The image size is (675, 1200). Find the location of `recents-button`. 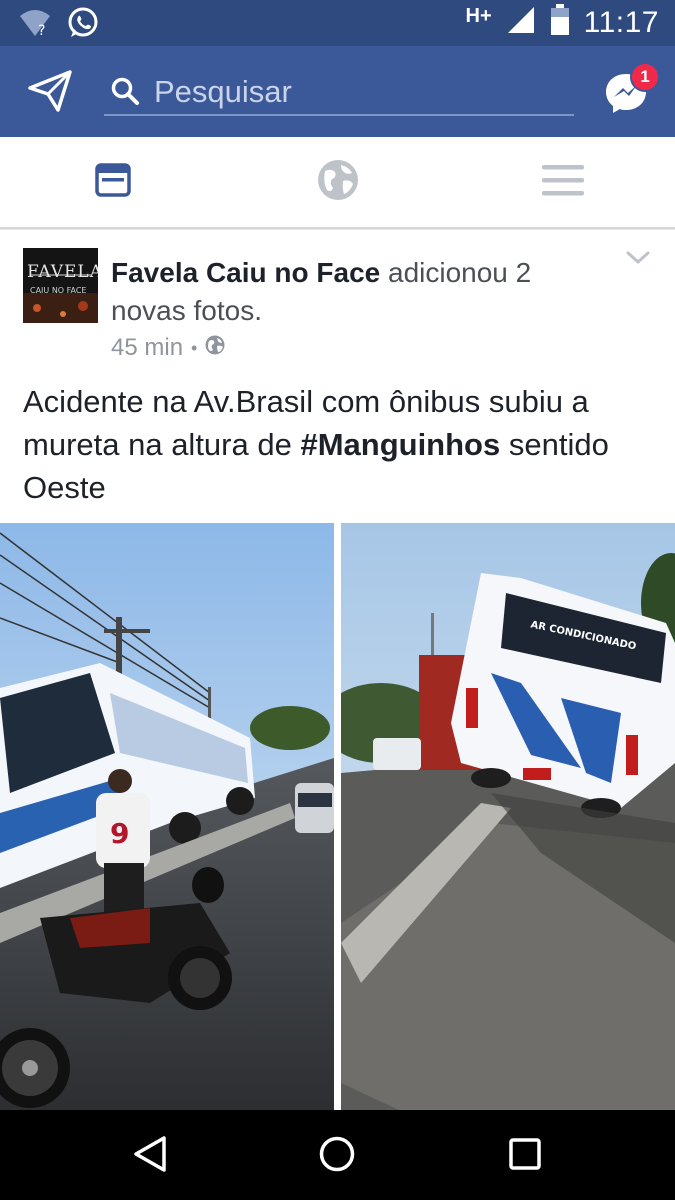

recents-button is located at coordinates (525, 1156).